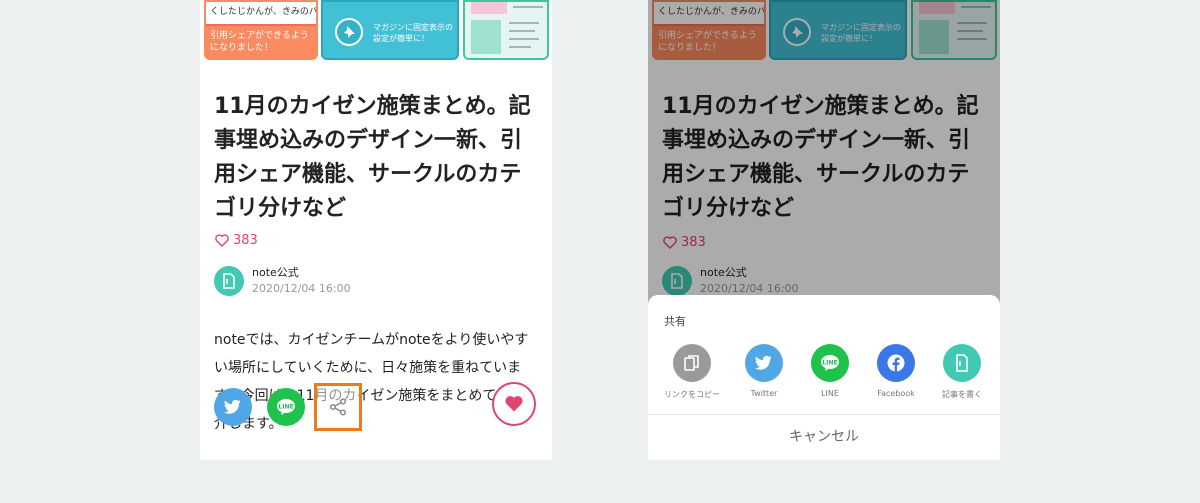 The width and height of the screenshot is (1200, 503). I want to click on copy-icon, so click(692, 363).